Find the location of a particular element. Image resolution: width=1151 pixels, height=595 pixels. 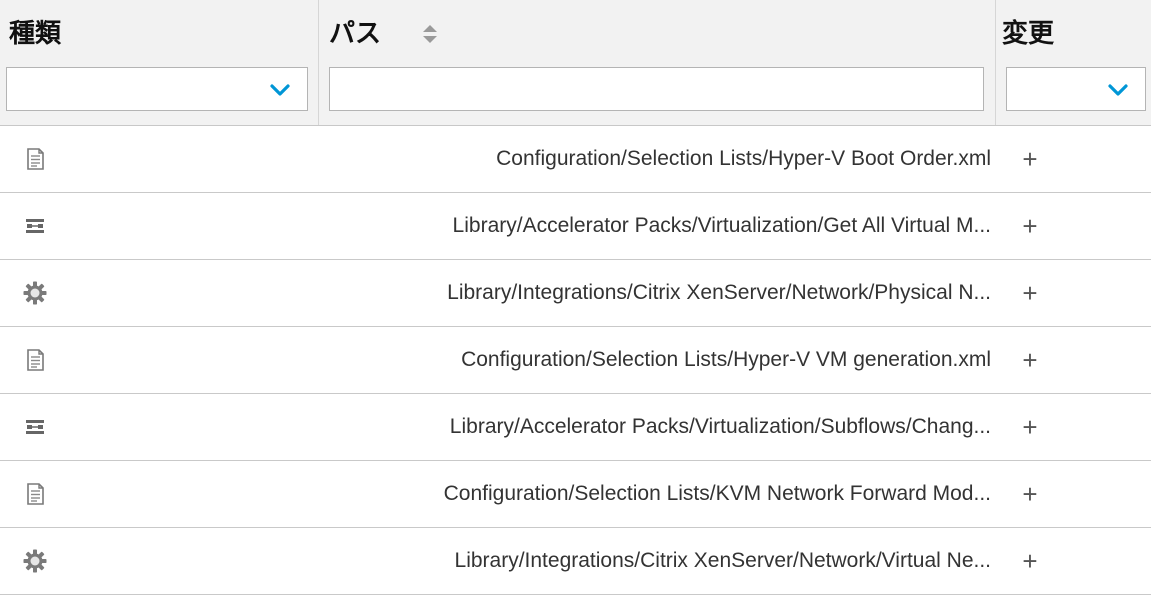

change-filter-dropdown is located at coordinates (1076, 89).